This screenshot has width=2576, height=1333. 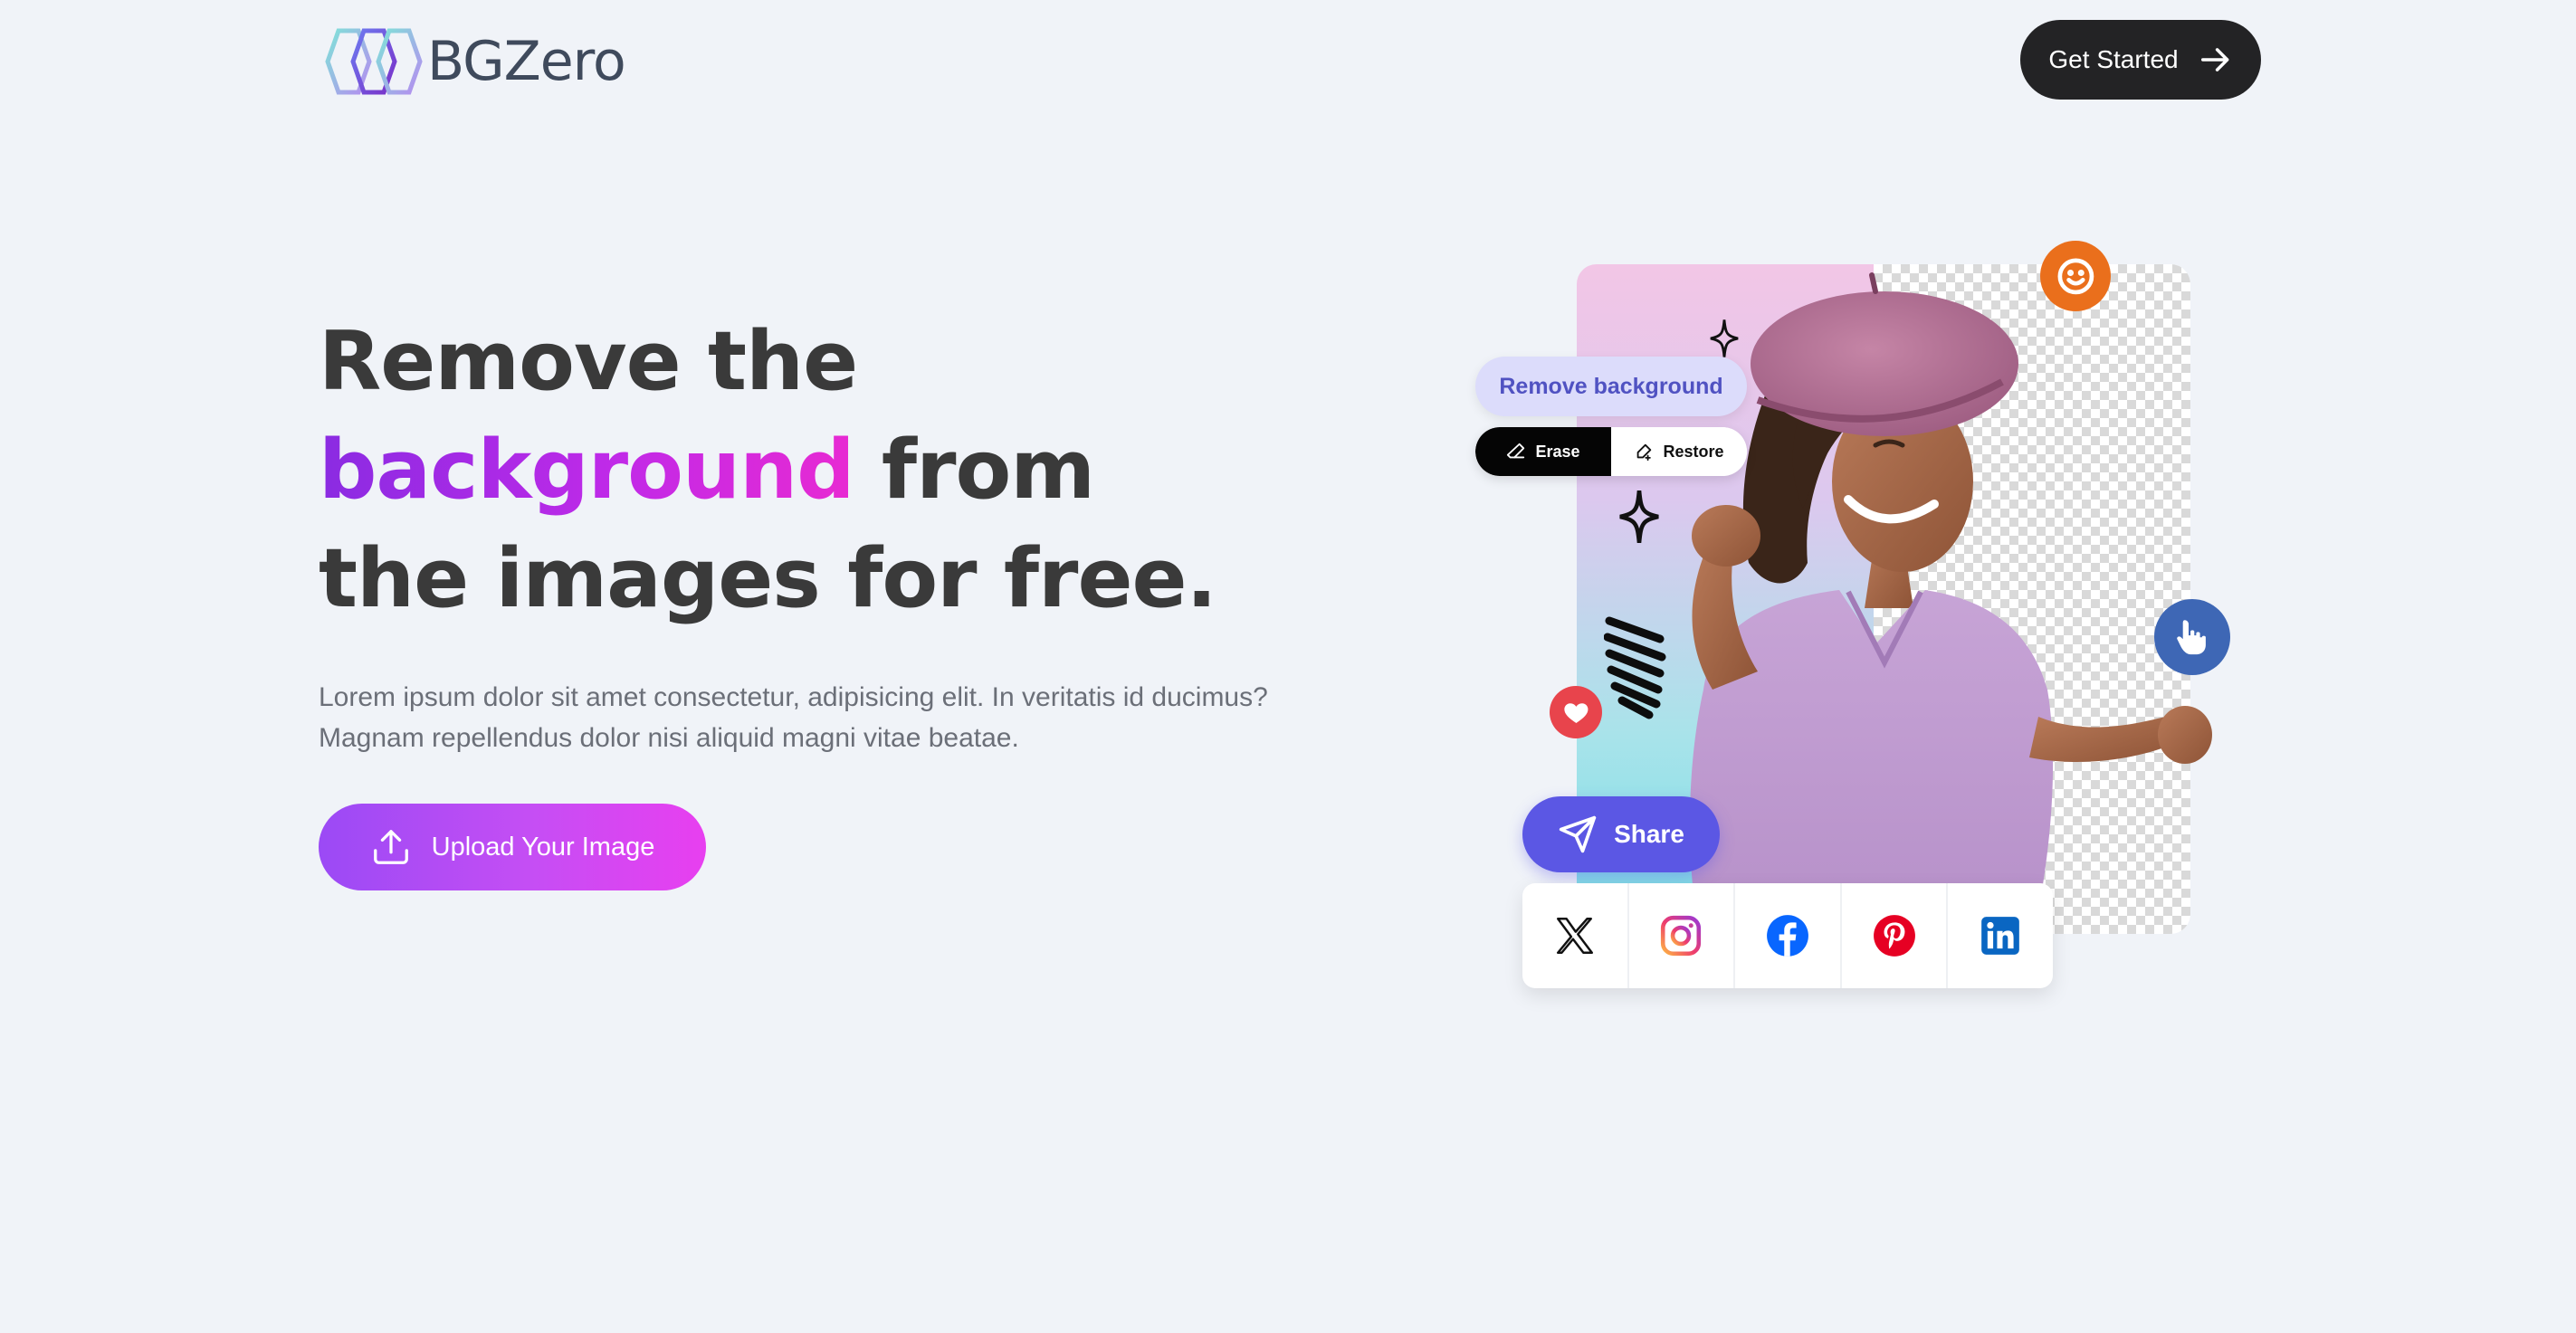 I want to click on erase-restore-toggle: Erase Restore, so click(x=1611, y=451).